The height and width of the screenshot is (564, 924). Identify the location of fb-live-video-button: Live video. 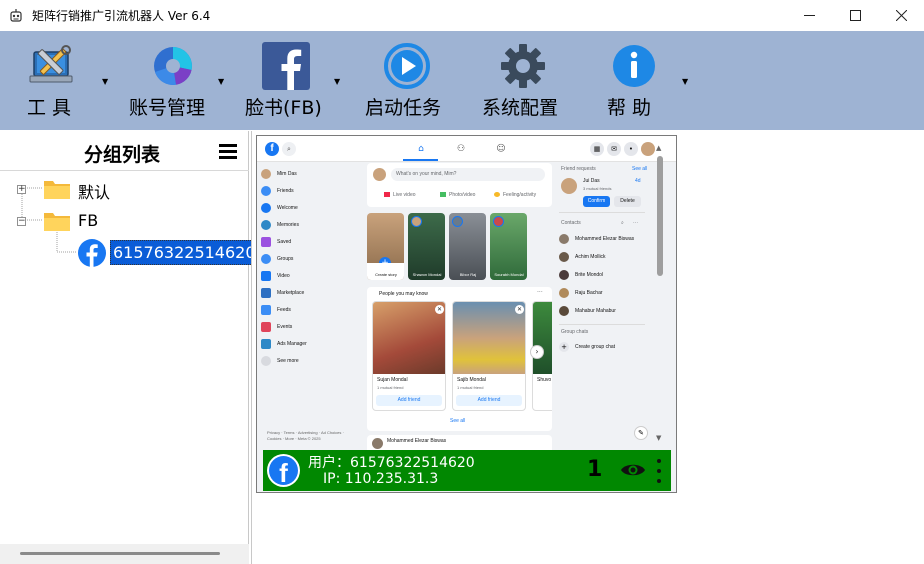
(400, 195).